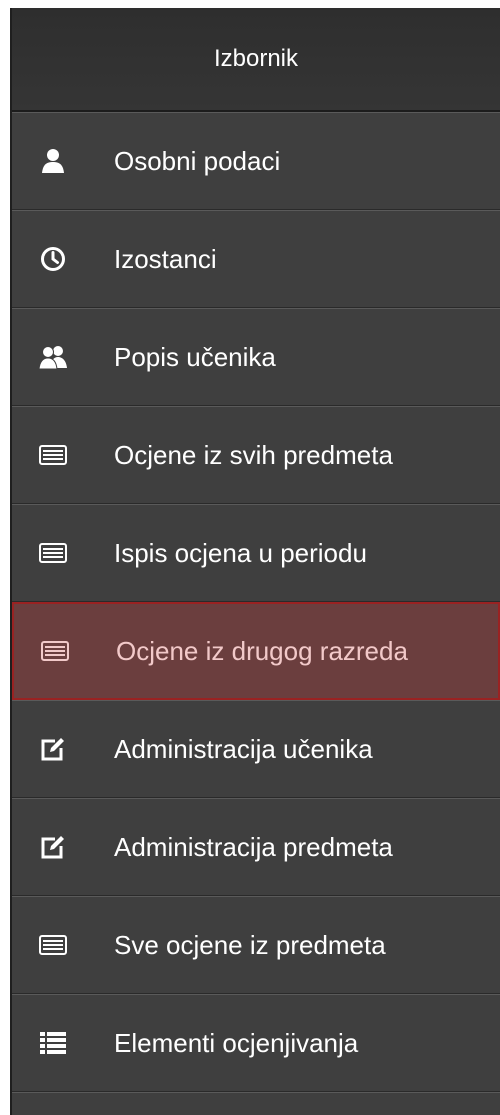 The height and width of the screenshot is (1115, 500). I want to click on menu-item-ocjene-iz-drugog-razreda: Ocjene iz drugog razreda, so click(256, 651).